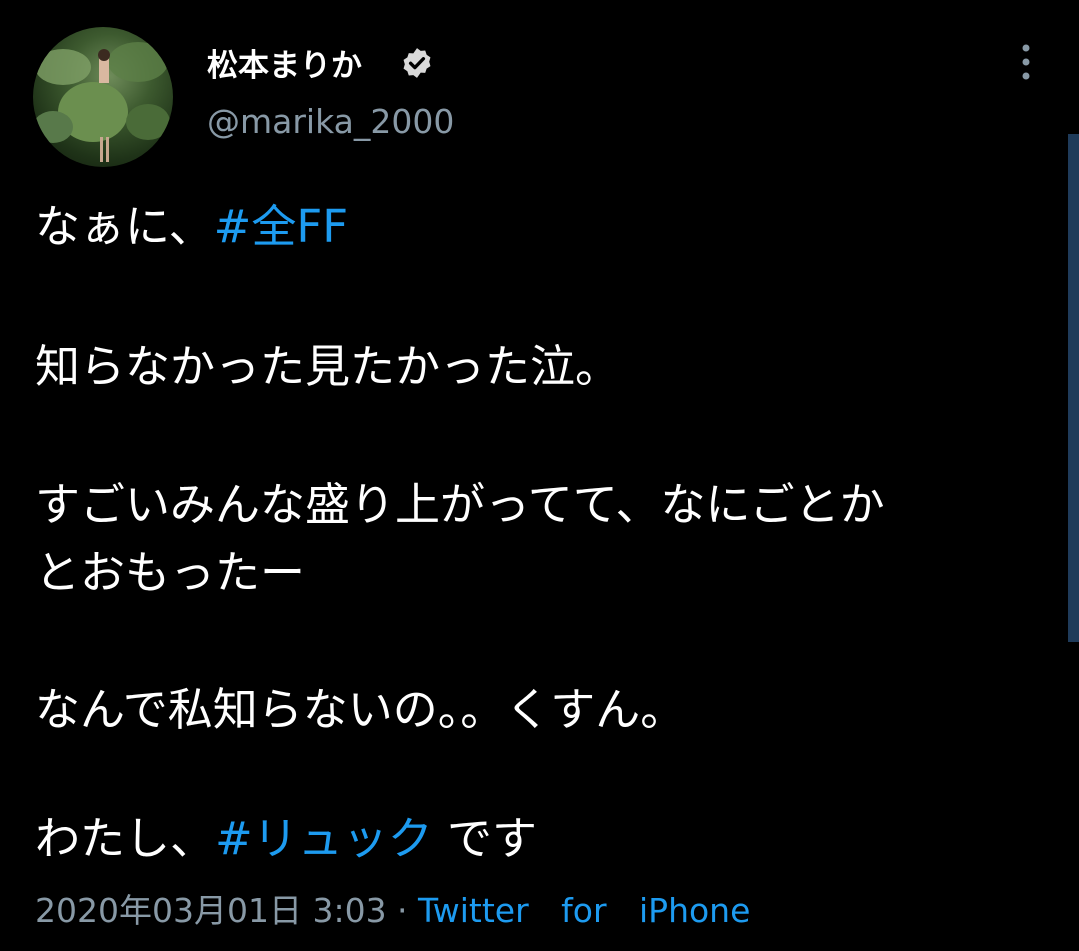  What do you see at coordinates (281, 226) in the screenshot?
I see `hashtag-link: #全FF` at bounding box center [281, 226].